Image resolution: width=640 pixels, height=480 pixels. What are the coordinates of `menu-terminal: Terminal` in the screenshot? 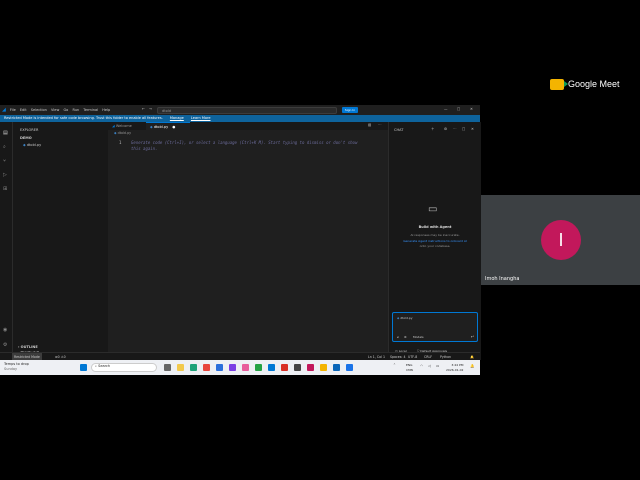 It's located at (90, 110).